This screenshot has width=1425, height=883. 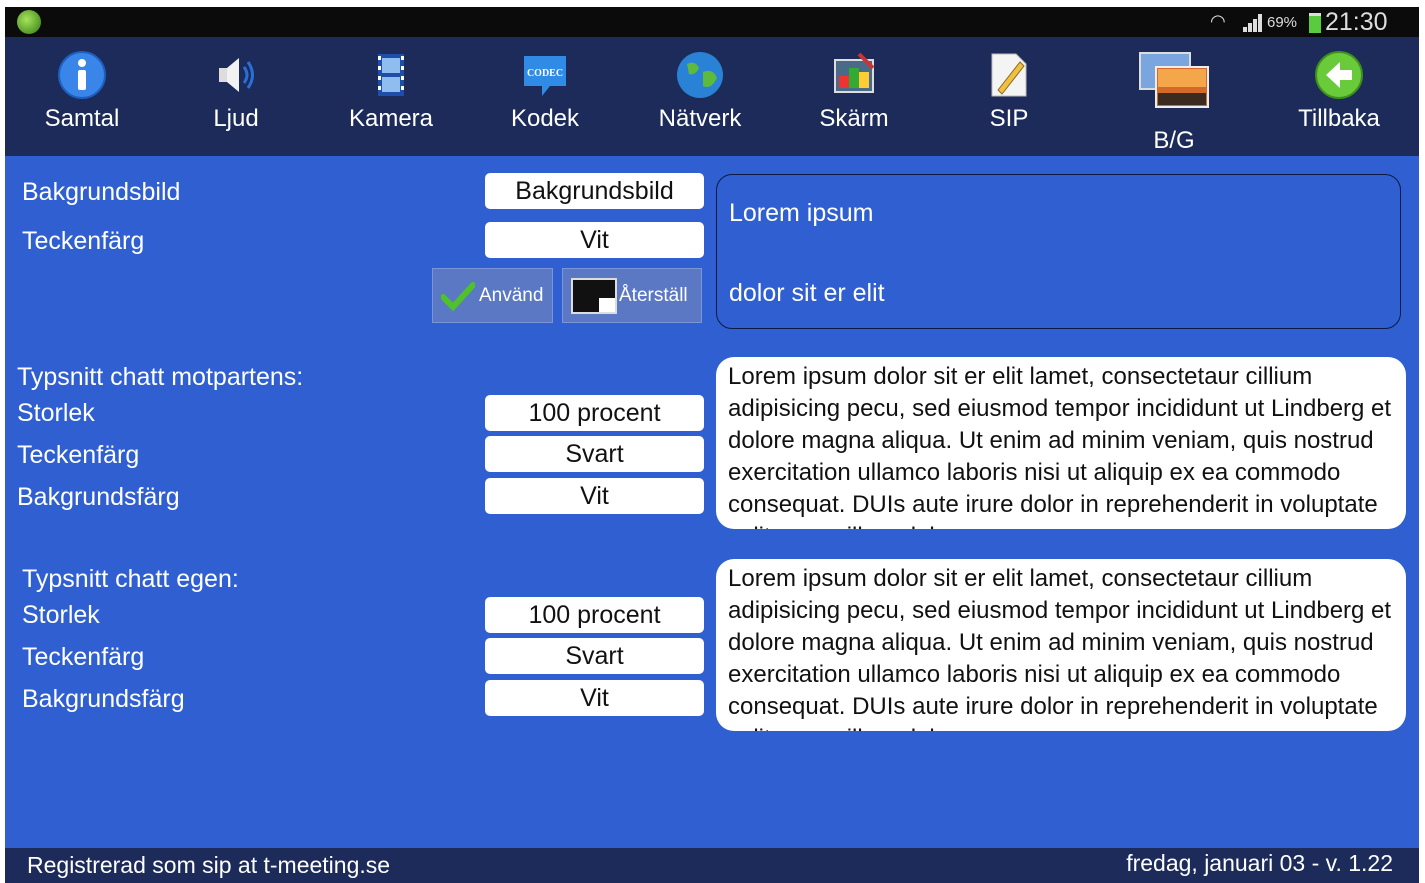 I want to click on tab-kodek: CODEC Kodek, so click(x=545, y=96).